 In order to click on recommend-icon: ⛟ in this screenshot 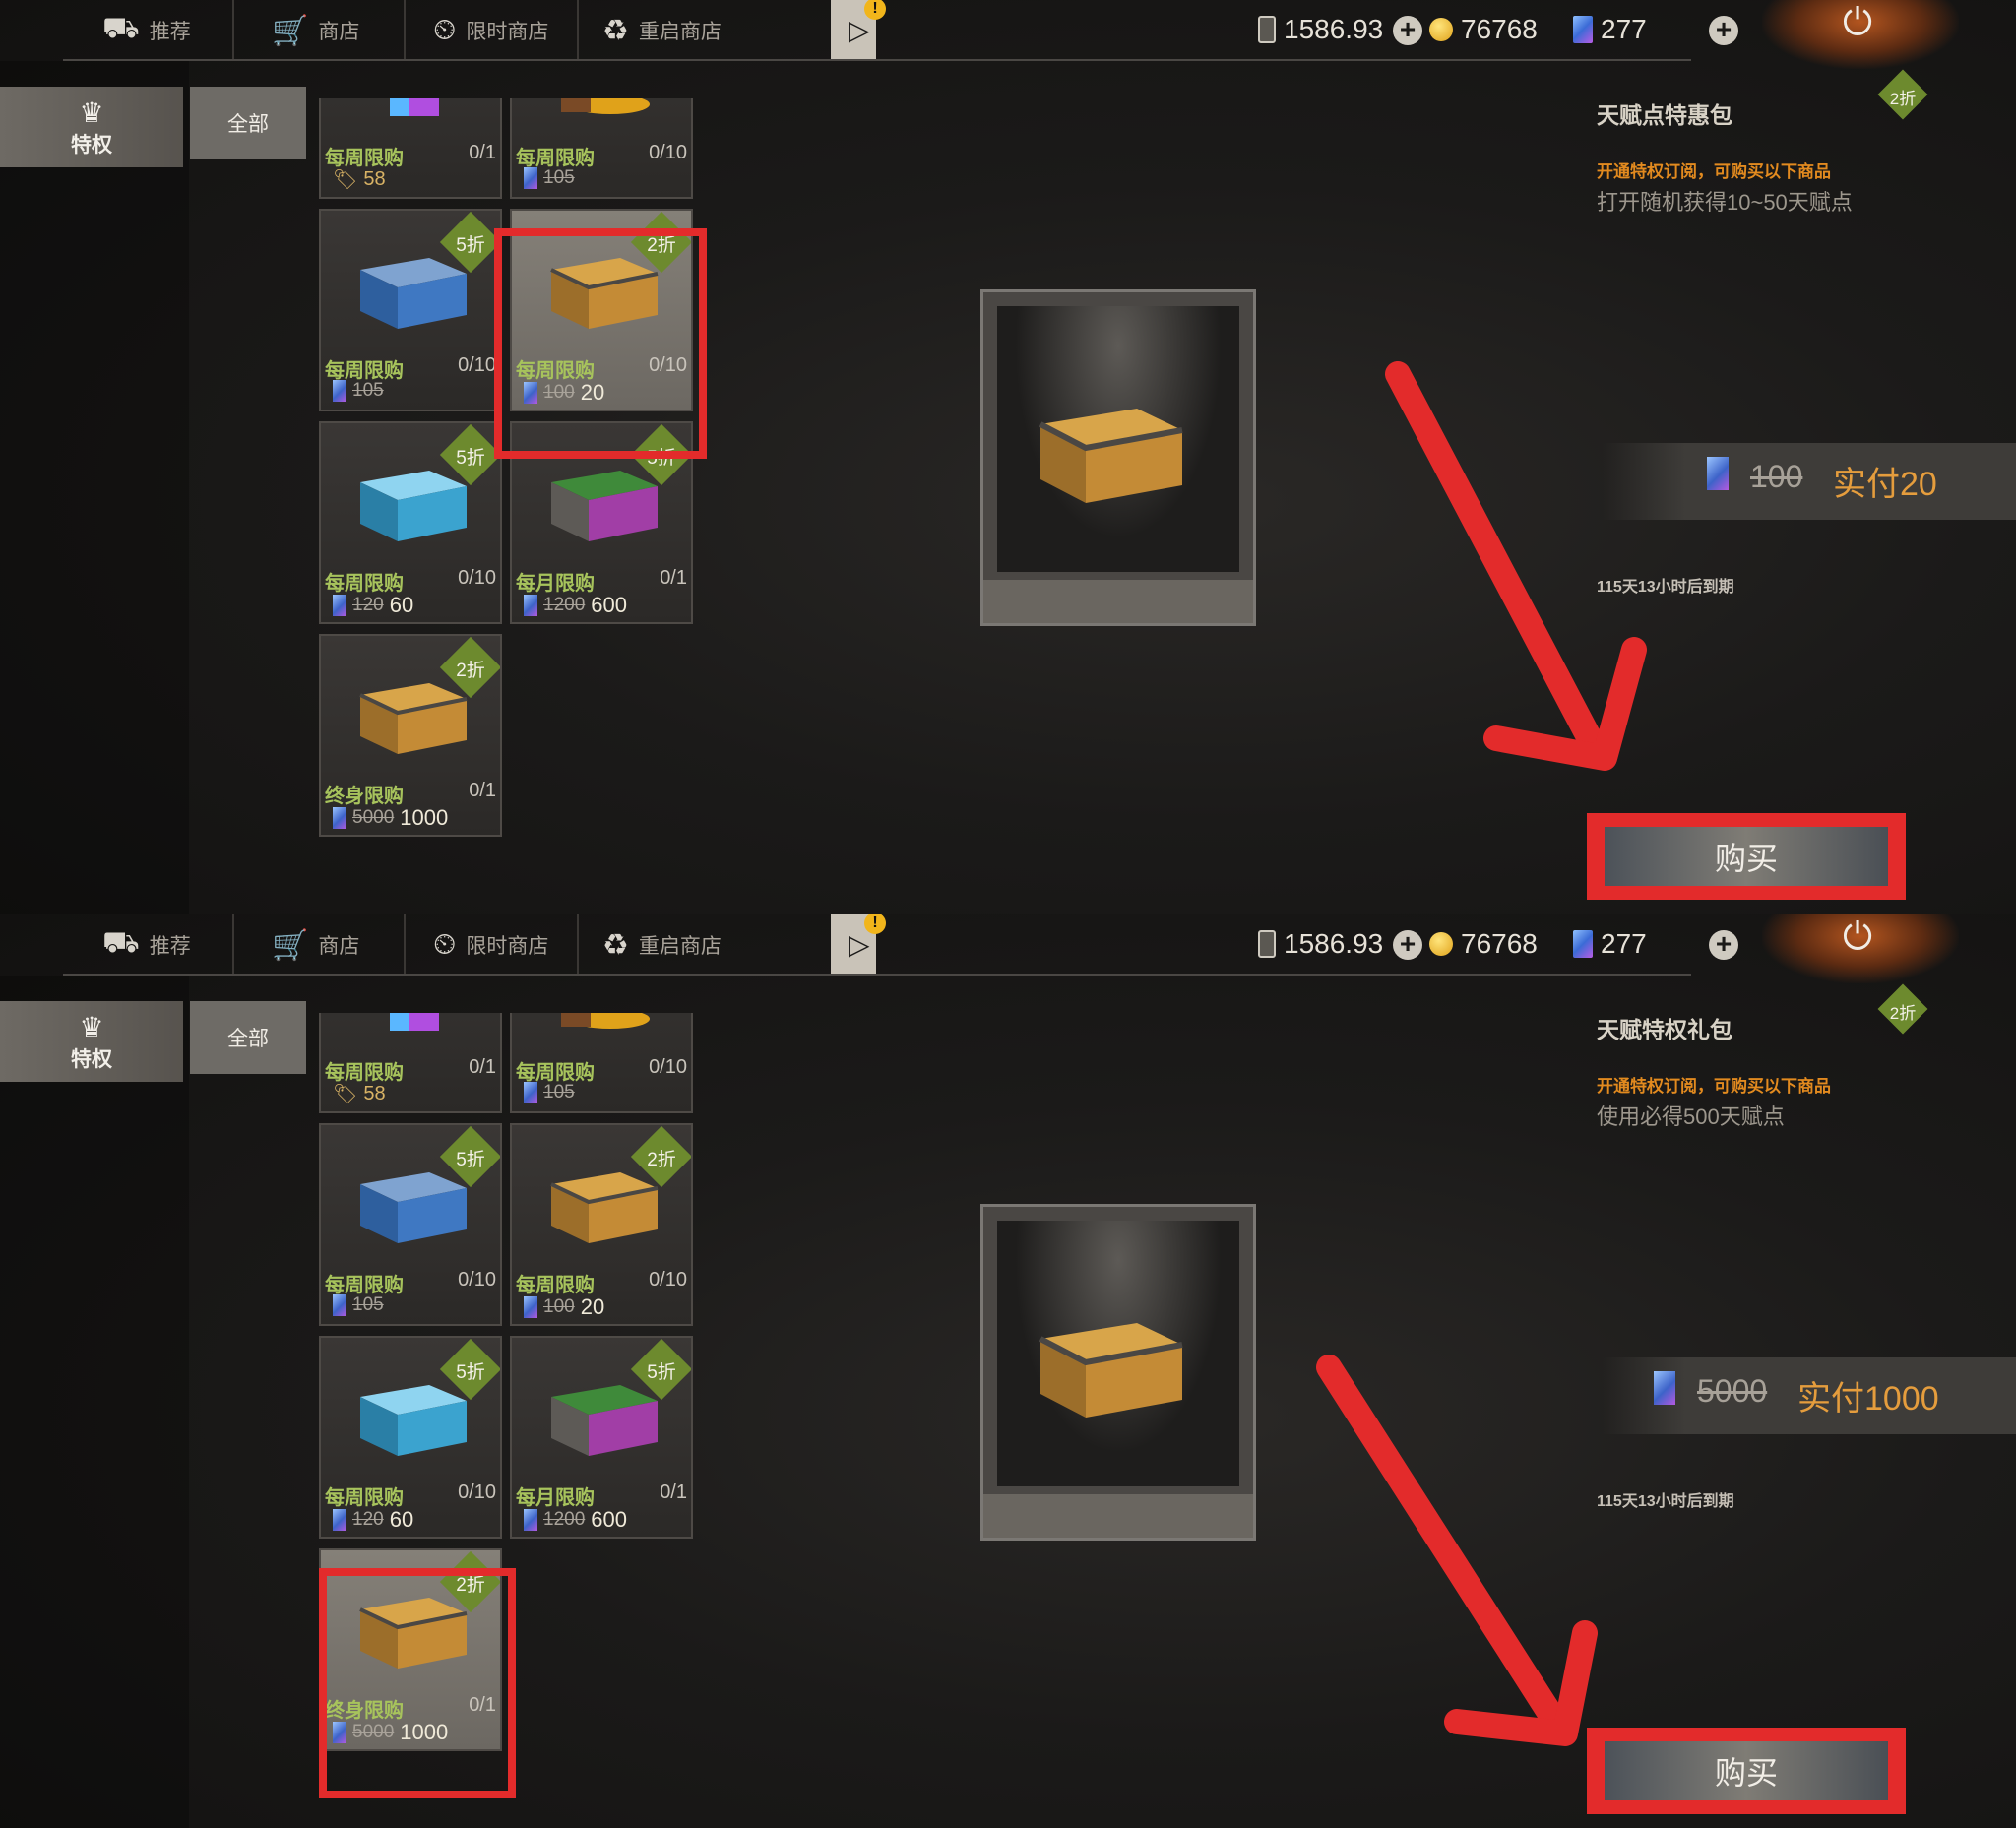, I will do `click(121, 942)`.